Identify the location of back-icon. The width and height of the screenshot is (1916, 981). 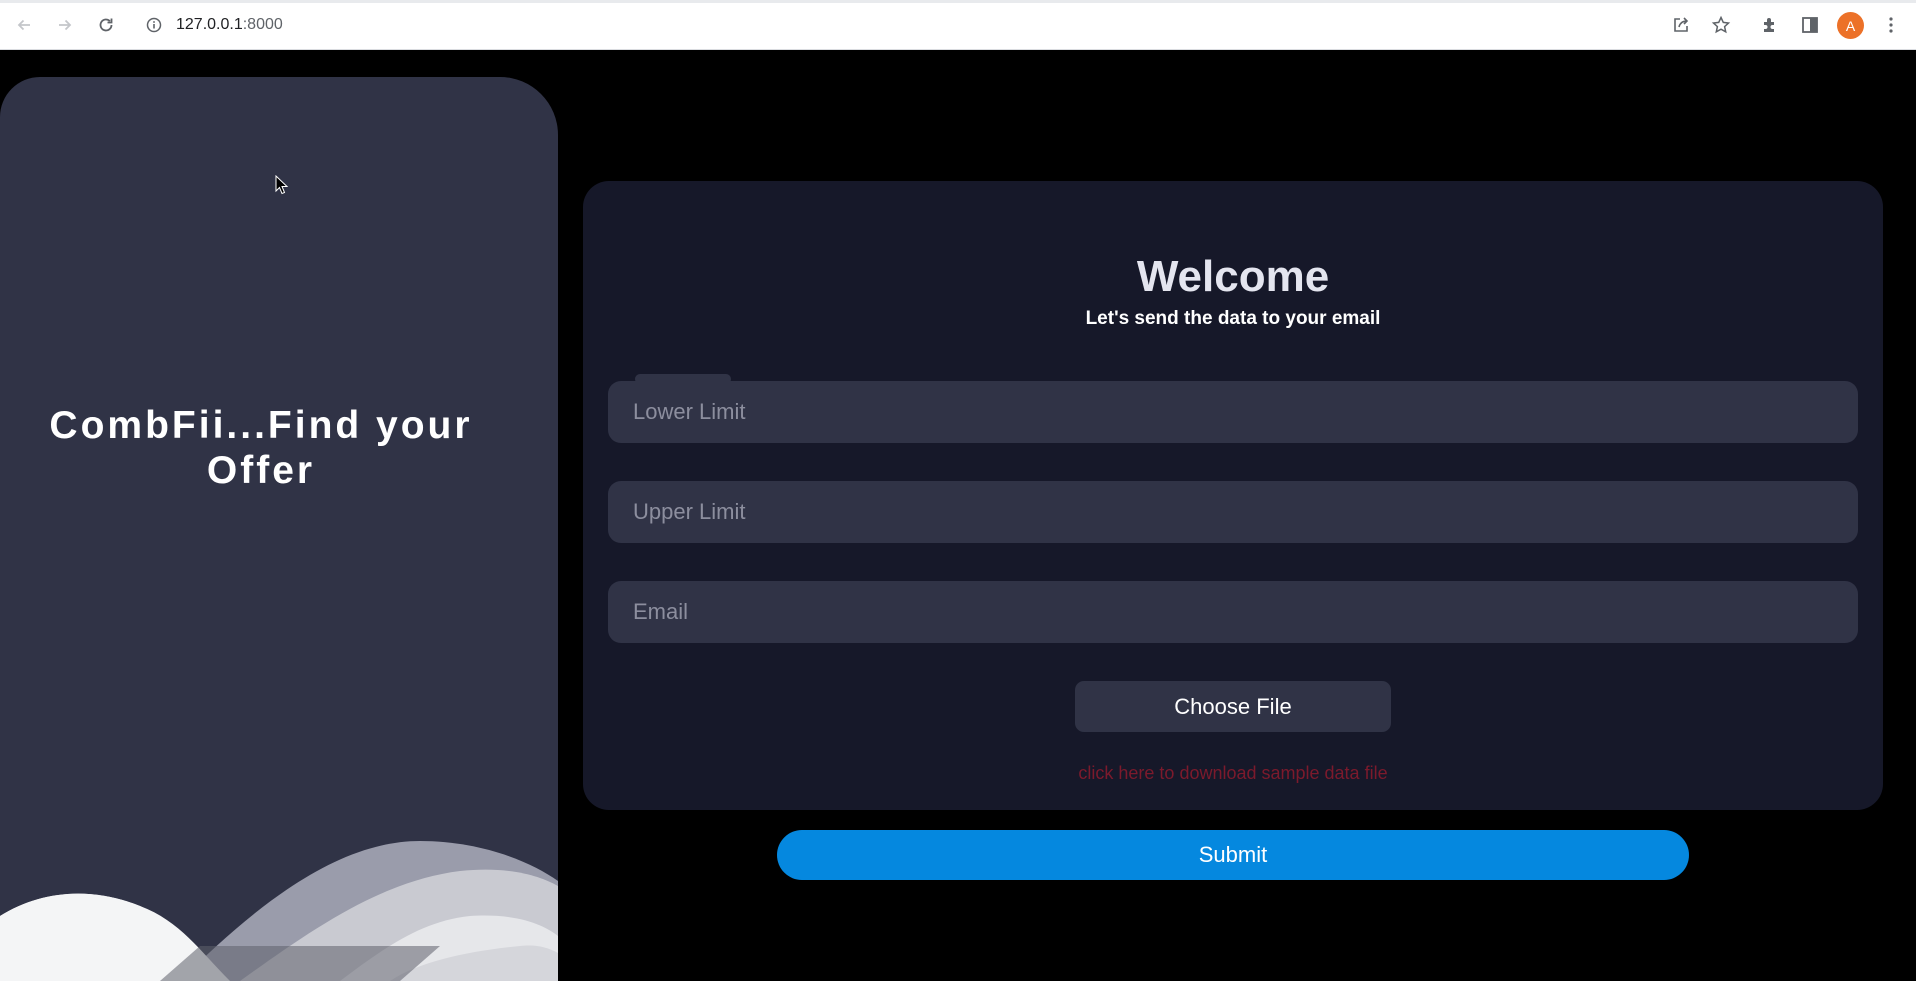
(24, 25).